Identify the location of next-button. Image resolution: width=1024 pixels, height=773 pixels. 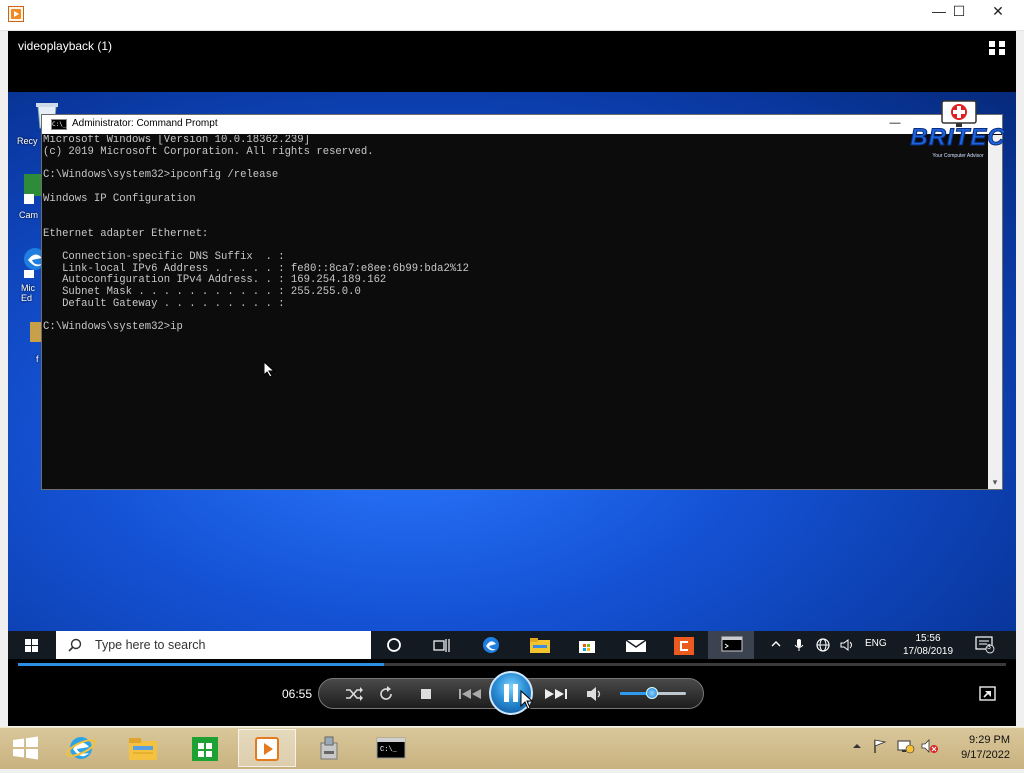
(555, 693).